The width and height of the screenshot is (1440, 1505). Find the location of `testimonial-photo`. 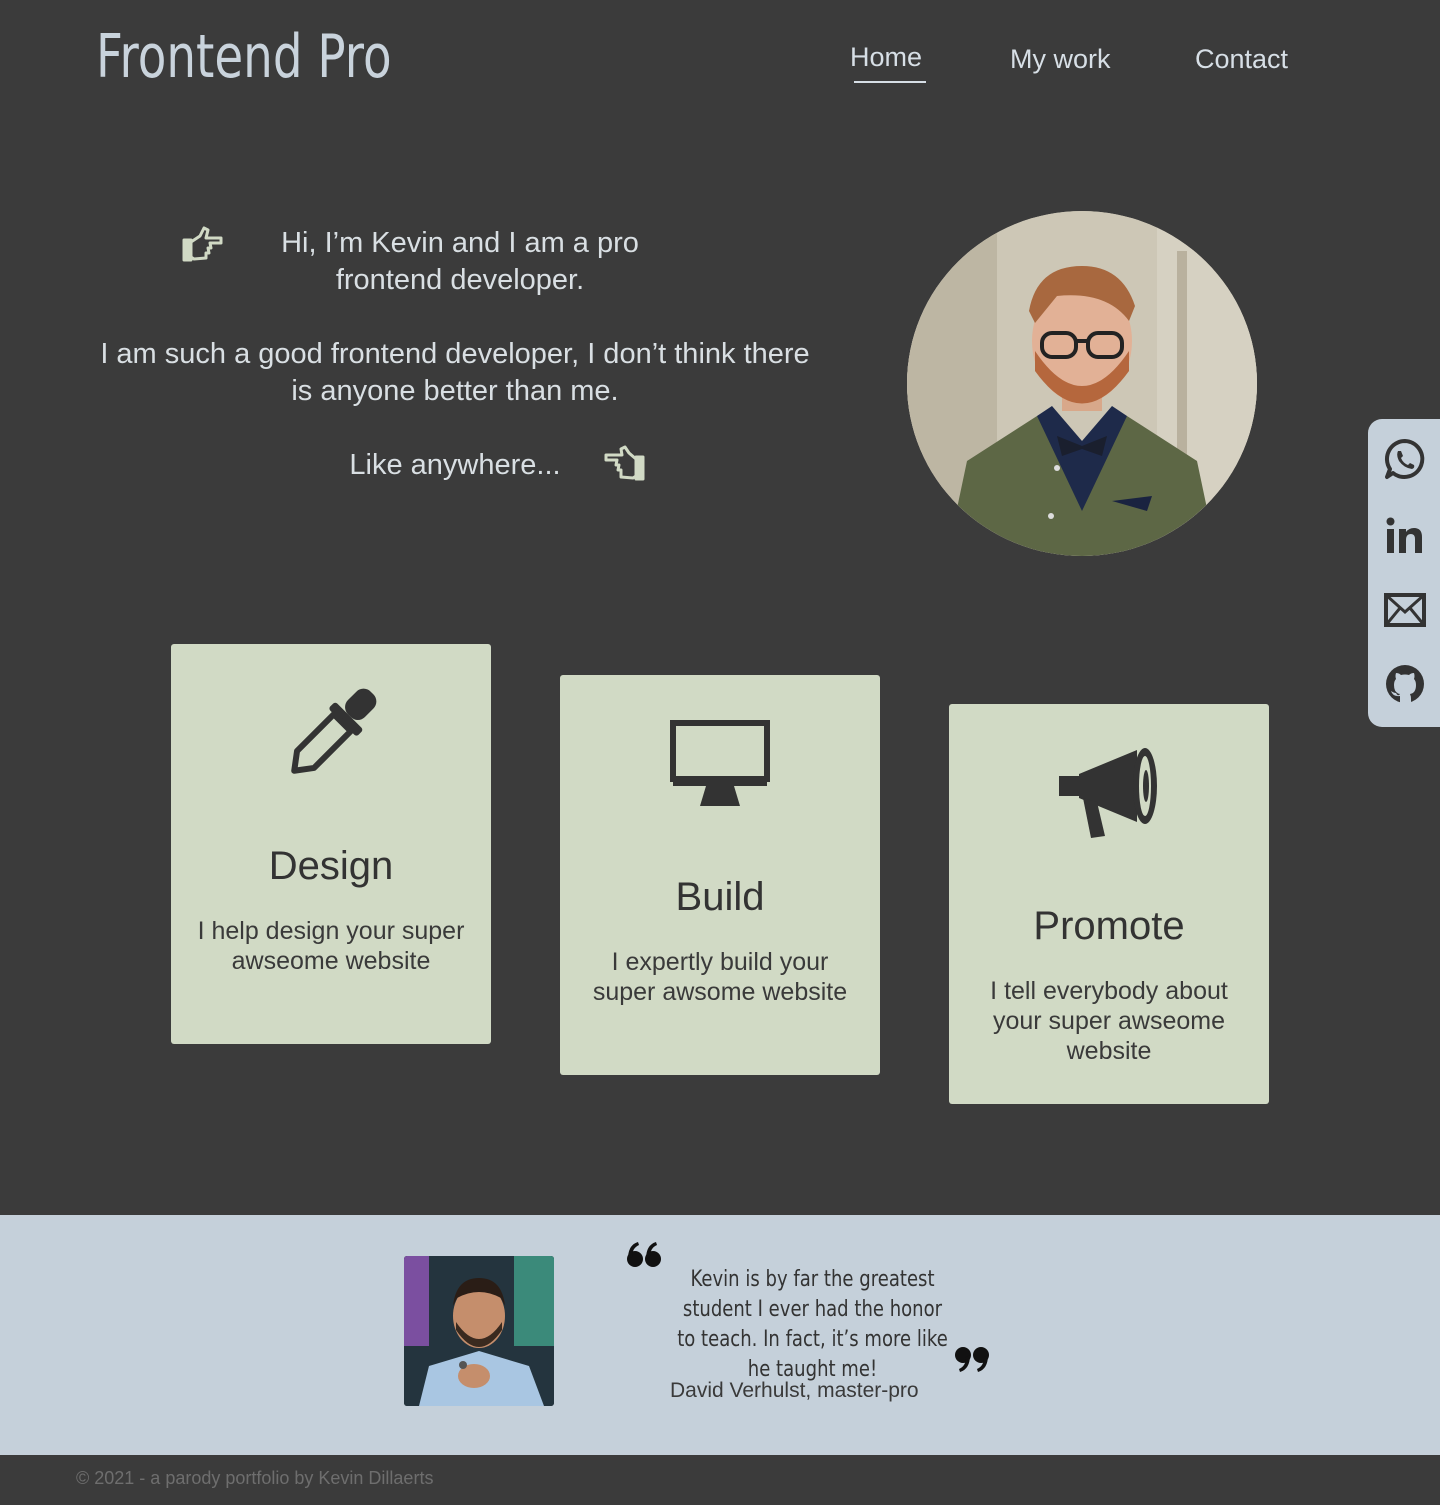

testimonial-photo is located at coordinates (479, 1331).